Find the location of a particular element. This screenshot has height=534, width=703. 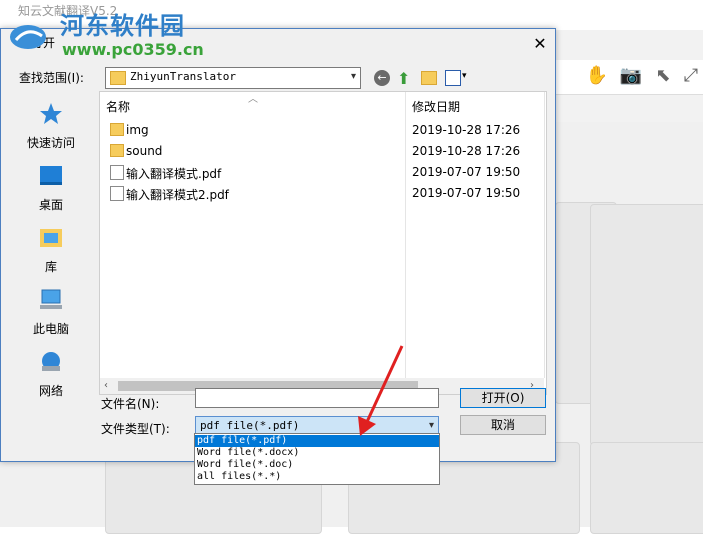

up-folder-icon: ⬆ is located at coordinates (403, 78).